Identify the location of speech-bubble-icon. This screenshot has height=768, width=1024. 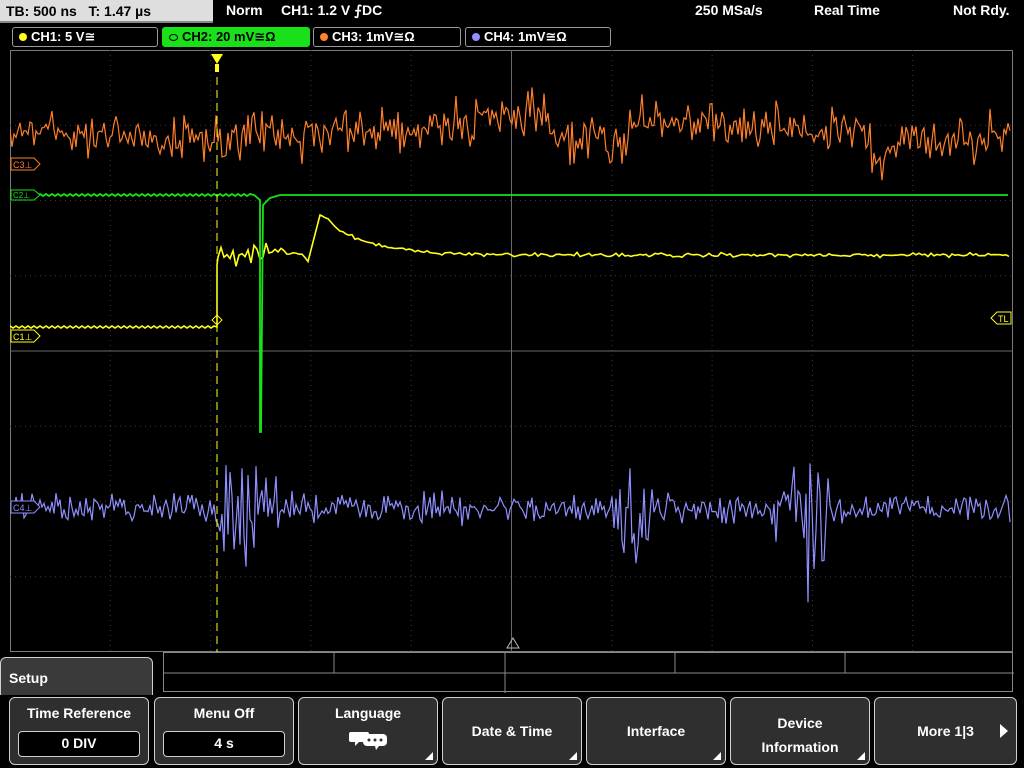
(368, 741).